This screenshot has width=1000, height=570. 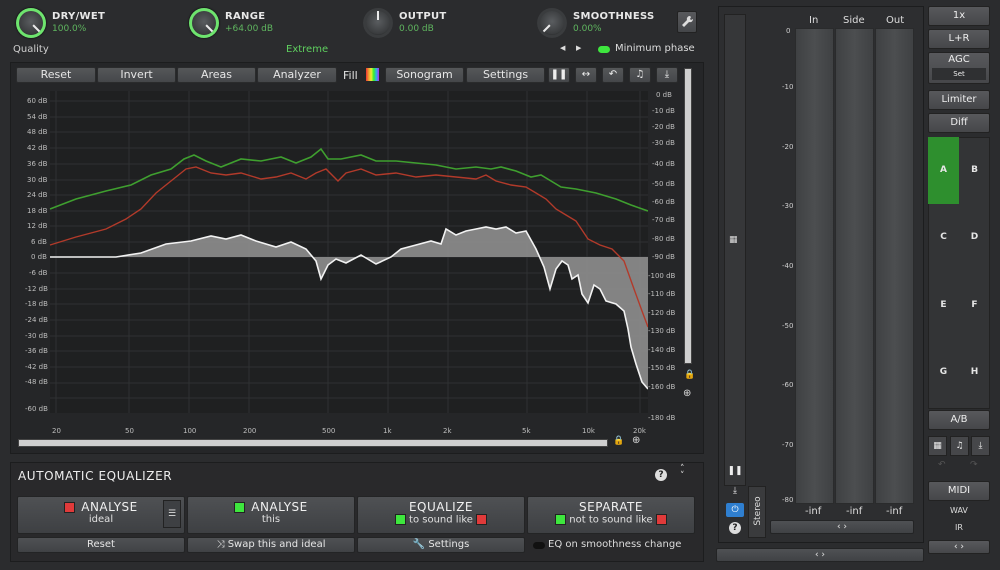 I want to click on zoom-1x-button: 1x, so click(x=959, y=16).